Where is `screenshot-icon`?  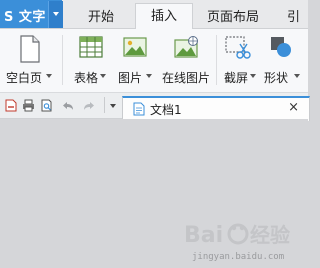
screenshot-icon is located at coordinates (238, 47).